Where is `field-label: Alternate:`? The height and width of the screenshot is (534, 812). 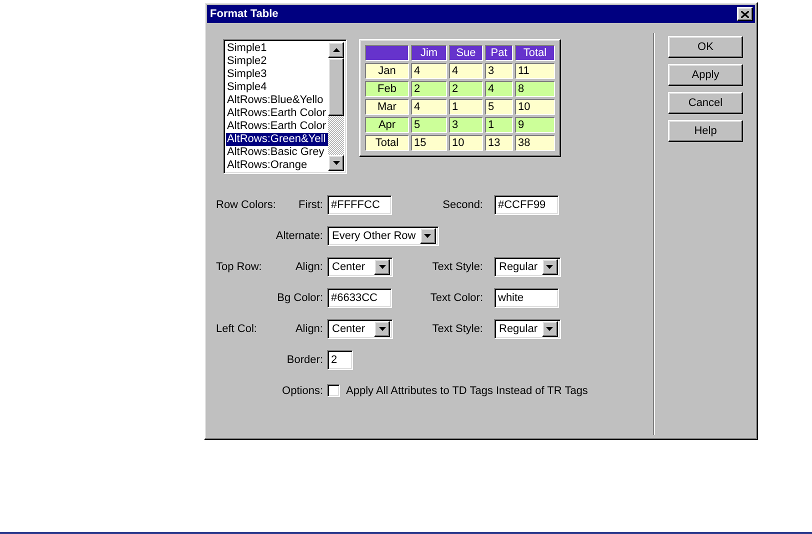 field-label: Alternate: is located at coordinates (300, 236).